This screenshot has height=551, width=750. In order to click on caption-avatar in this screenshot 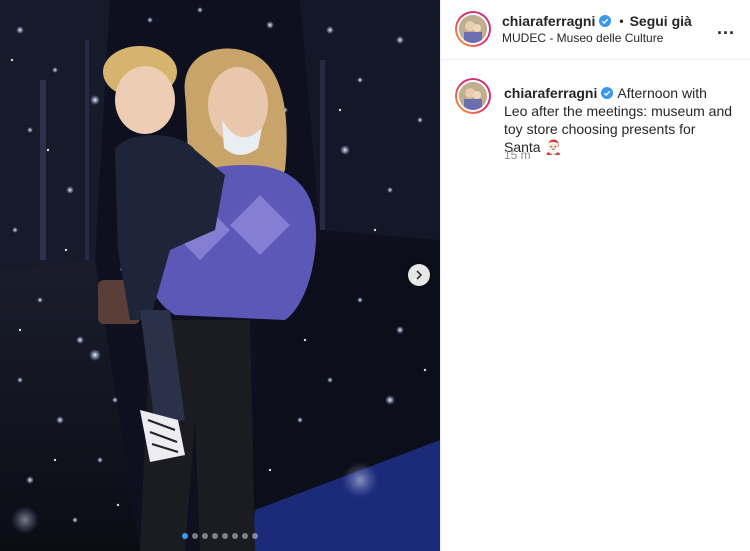, I will do `click(473, 96)`.